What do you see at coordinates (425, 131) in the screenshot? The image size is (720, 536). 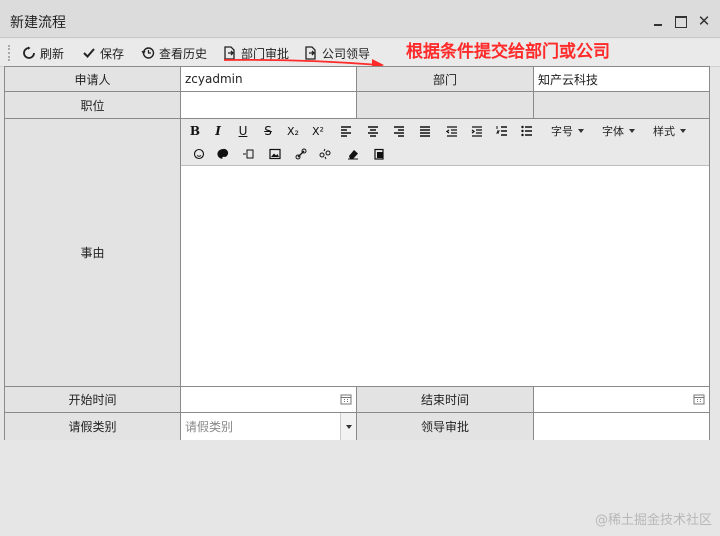 I see `justify-icon` at bounding box center [425, 131].